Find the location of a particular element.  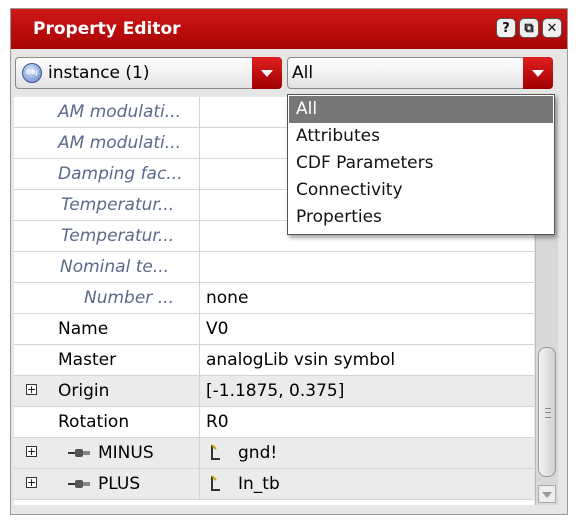

property-name: MINUS is located at coordinates (126, 453).